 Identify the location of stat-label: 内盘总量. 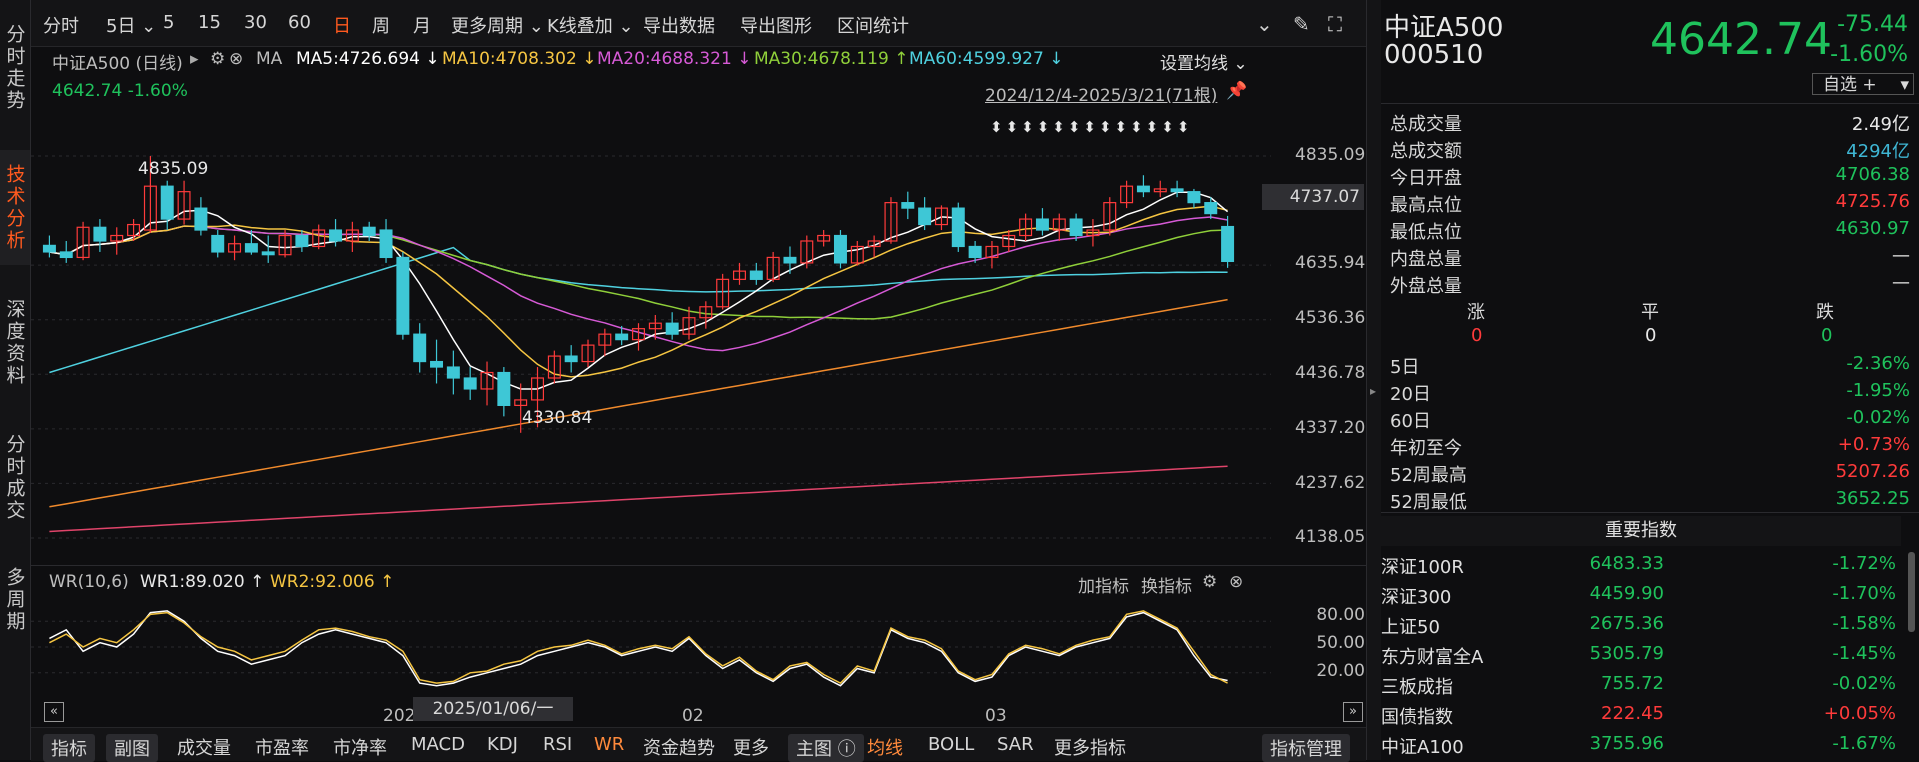
(1426, 259).